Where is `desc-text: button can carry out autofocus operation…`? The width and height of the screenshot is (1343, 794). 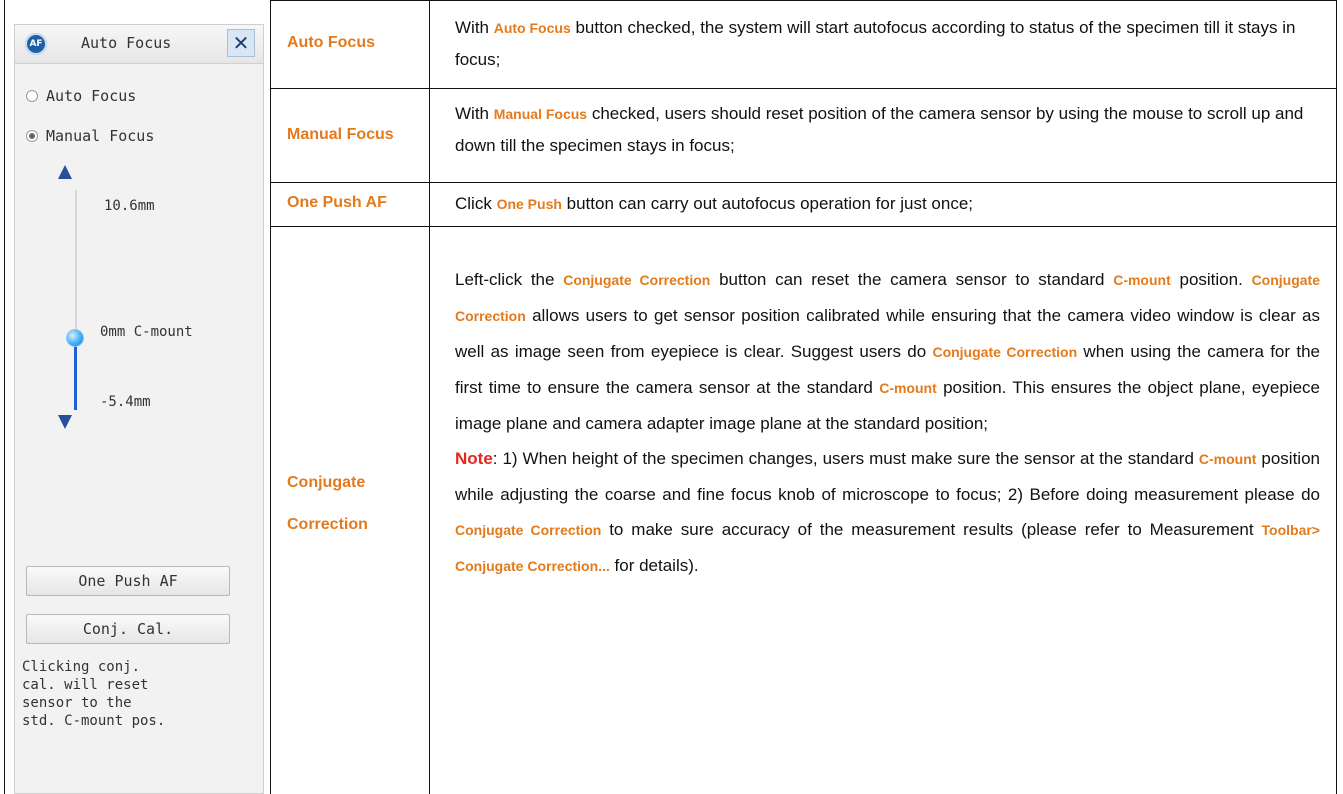
desc-text: button can carry out autofocus operation… is located at coordinates (767, 203).